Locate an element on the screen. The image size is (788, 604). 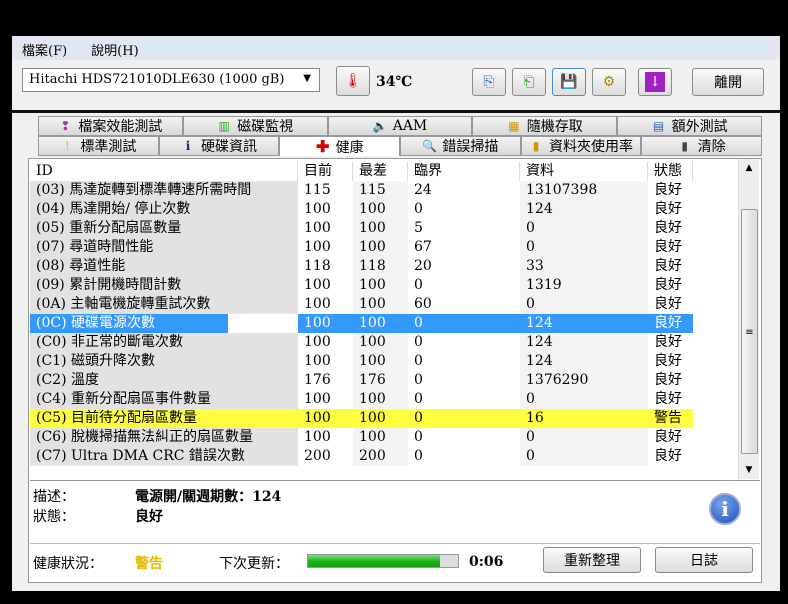
table-row: (C0) 非正常的斷電次數 100 100 0 124 良好 is located at coordinates (385, 342).